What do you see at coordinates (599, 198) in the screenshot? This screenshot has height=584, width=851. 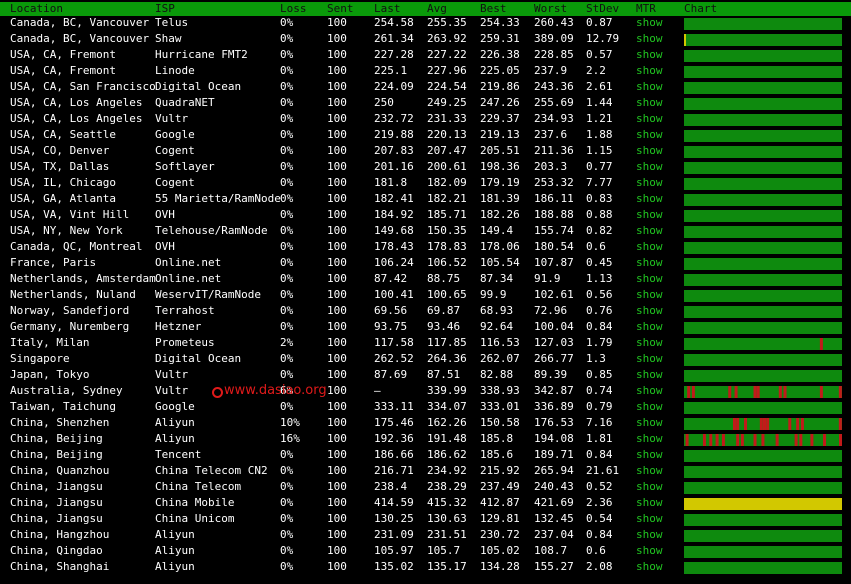 I see `stdev-cell: 0.83` at bounding box center [599, 198].